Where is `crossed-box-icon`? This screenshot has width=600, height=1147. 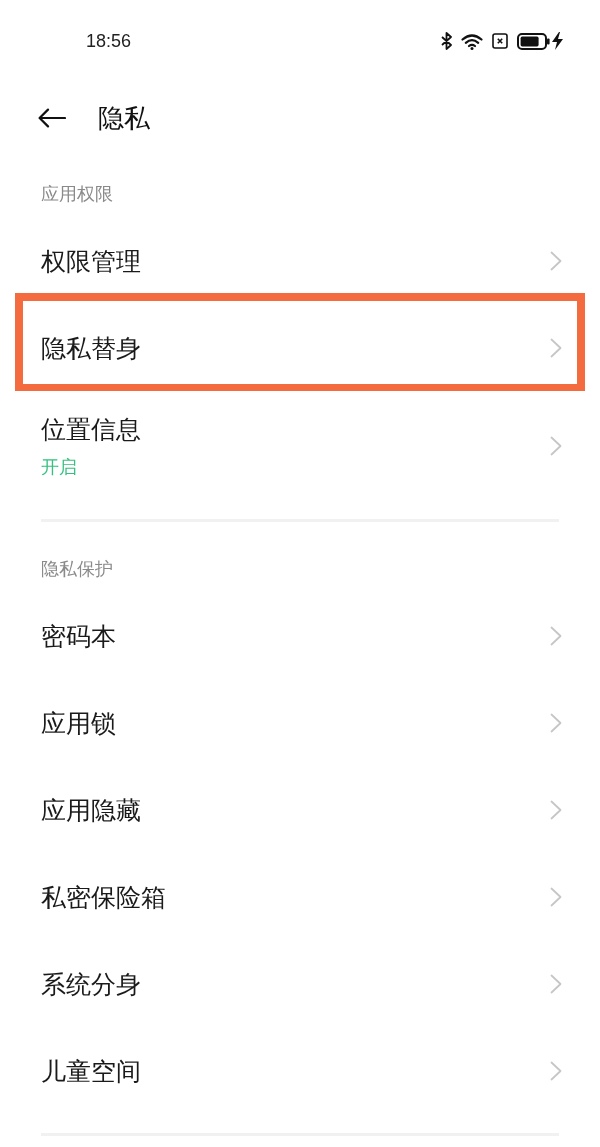 crossed-box-icon is located at coordinates (500, 41).